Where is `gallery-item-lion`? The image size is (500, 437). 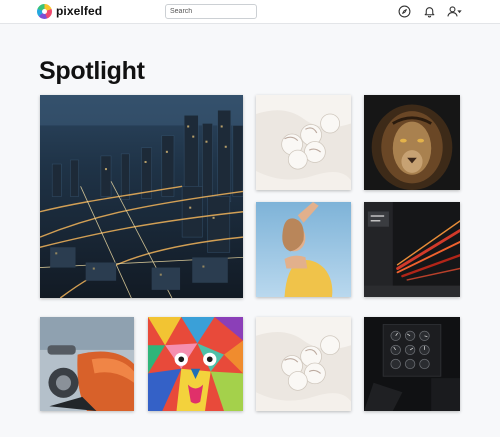
gallery-item-lion is located at coordinates (412, 142).